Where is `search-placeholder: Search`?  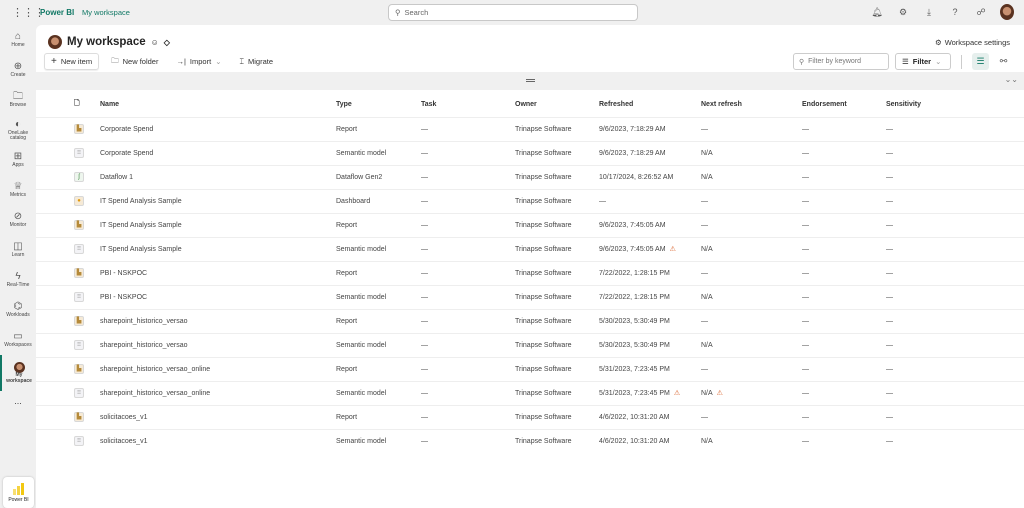
search-placeholder: Search is located at coordinates (416, 12).